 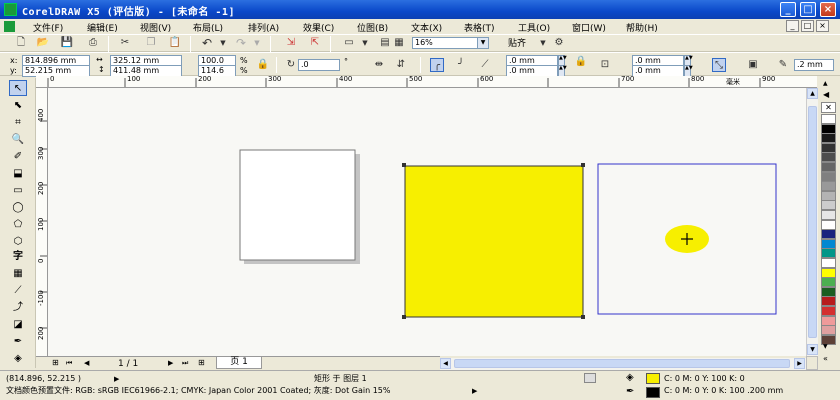 What do you see at coordinates (753, 65) in the screenshot?
I see `wrap-text-icon: ▣` at bounding box center [753, 65].